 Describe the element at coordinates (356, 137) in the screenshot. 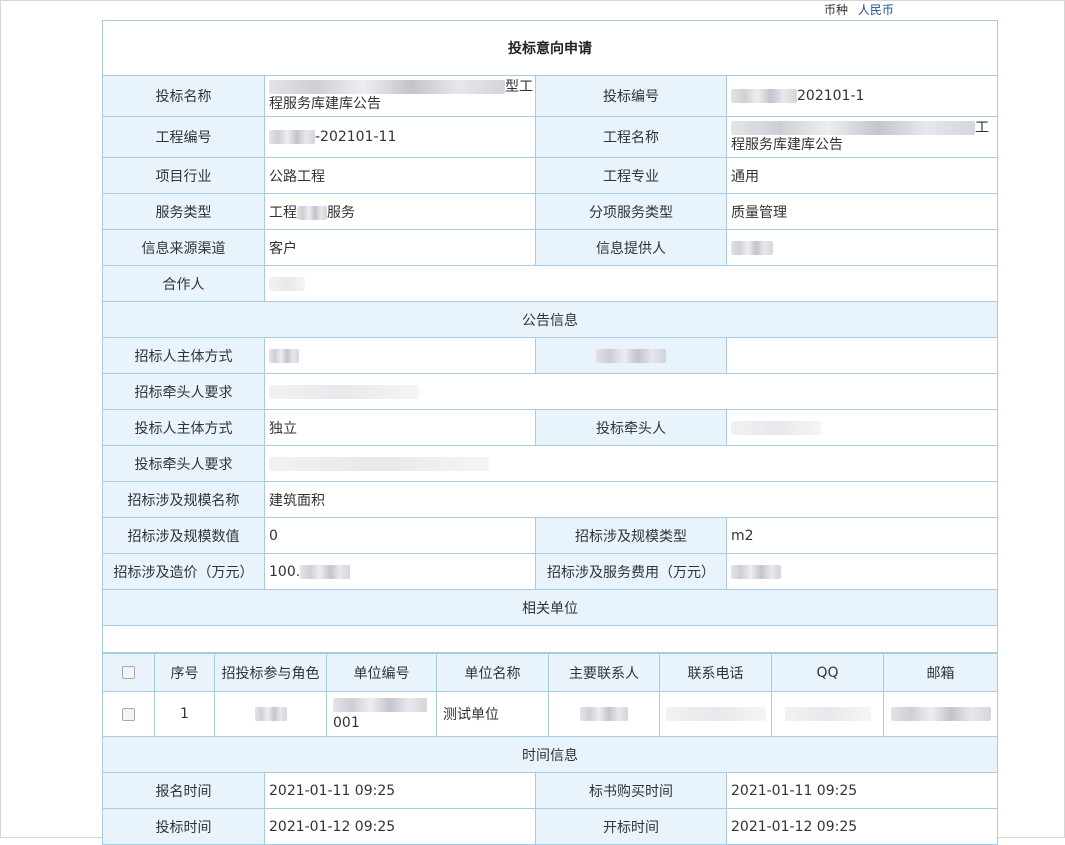

I see `project-no-text: -202101-11` at that location.